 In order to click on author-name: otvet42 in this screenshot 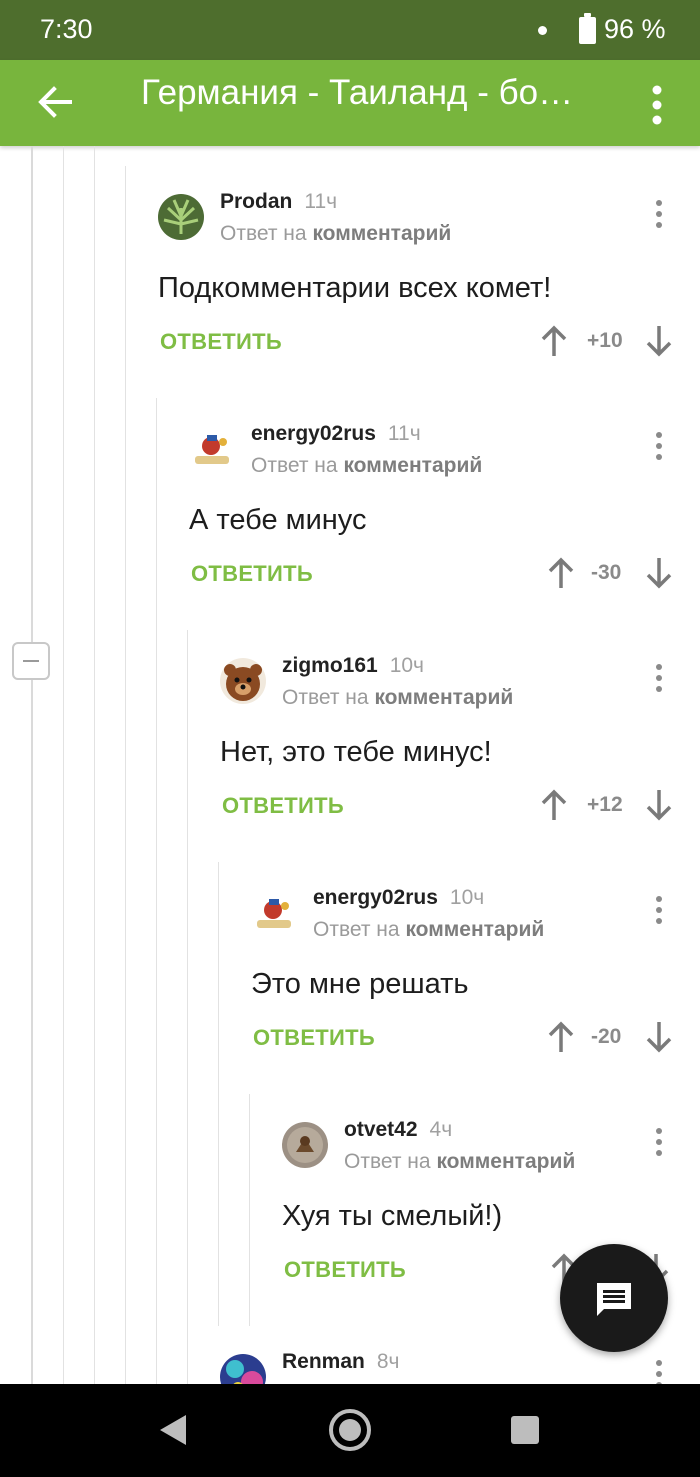, I will do `click(381, 1129)`.